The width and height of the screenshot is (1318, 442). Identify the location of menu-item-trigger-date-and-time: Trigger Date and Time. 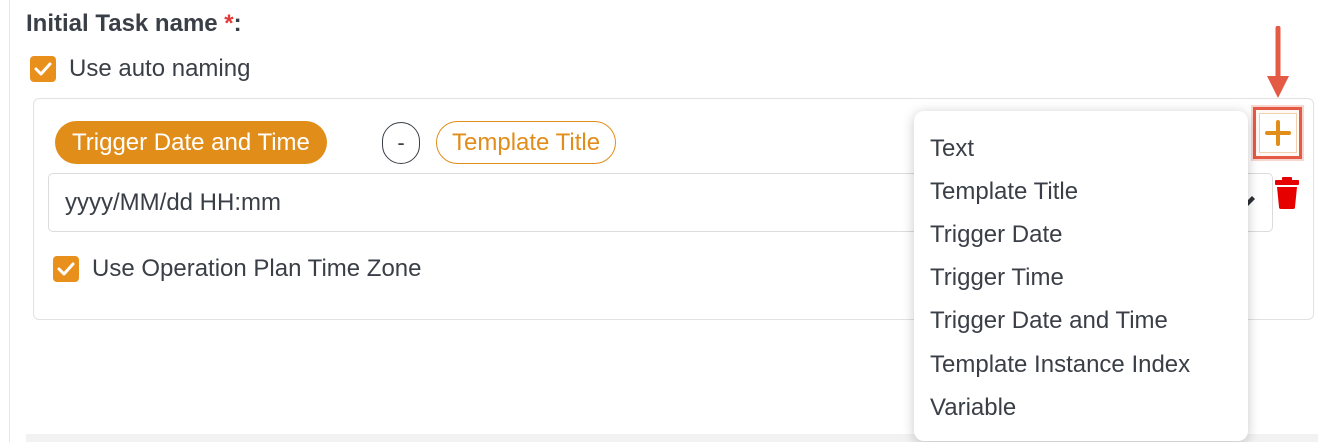
(1081, 321).